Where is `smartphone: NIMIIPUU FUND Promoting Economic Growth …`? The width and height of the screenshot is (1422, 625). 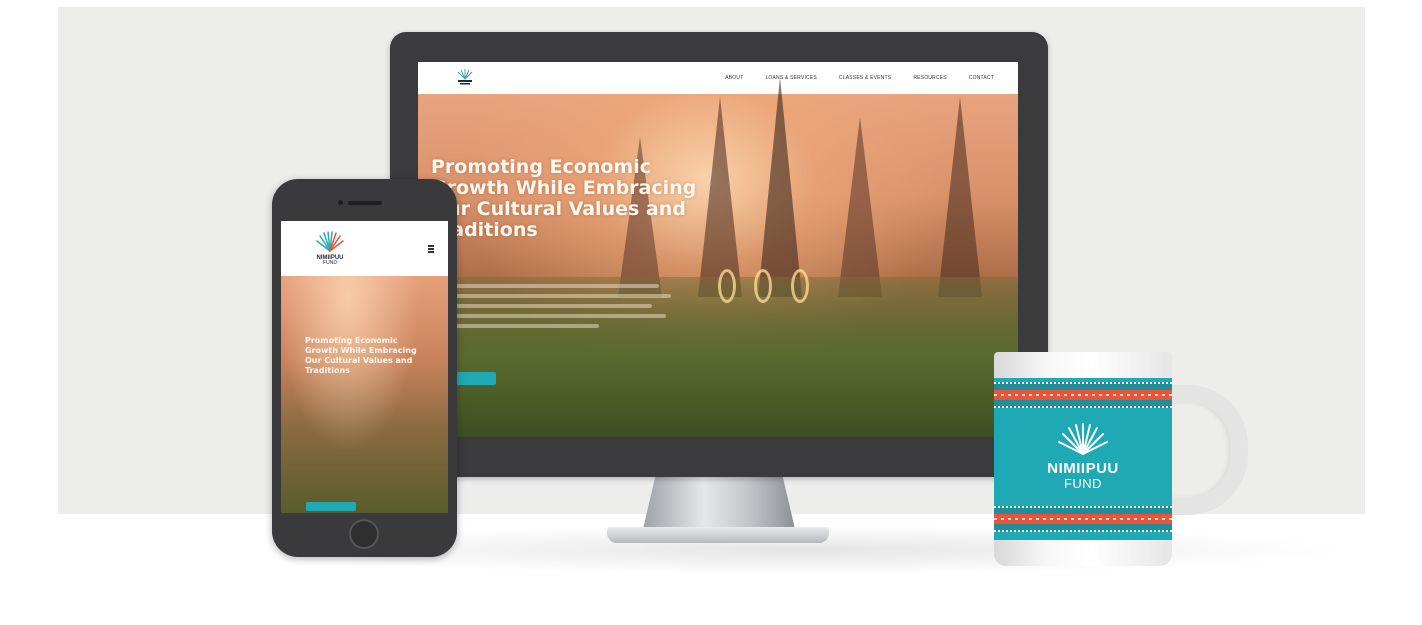 smartphone: NIMIIPUU FUND Promoting Economic Growth … is located at coordinates (364, 368).